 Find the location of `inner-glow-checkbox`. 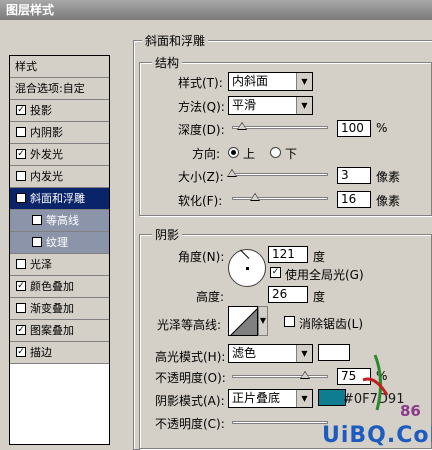

inner-glow-checkbox is located at coordinates (21, 176).